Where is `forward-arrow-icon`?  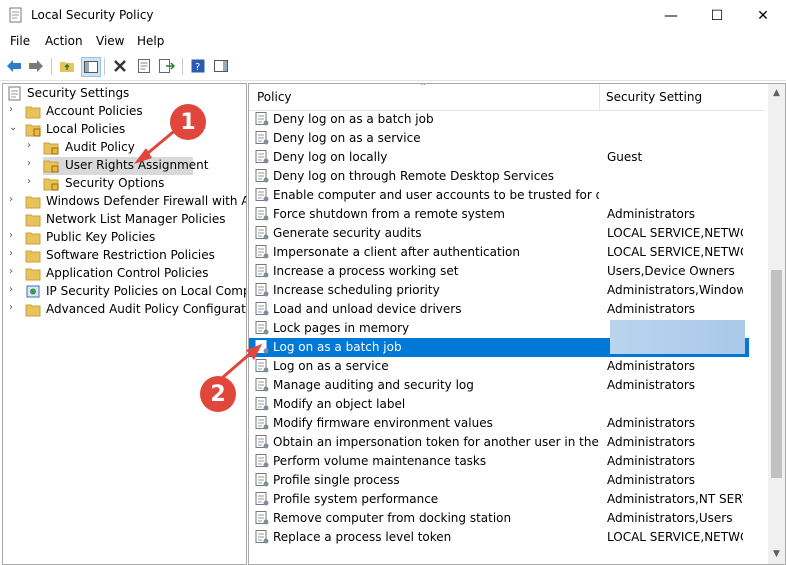 forward-arrow-icon is located at coordinates (36, 66).